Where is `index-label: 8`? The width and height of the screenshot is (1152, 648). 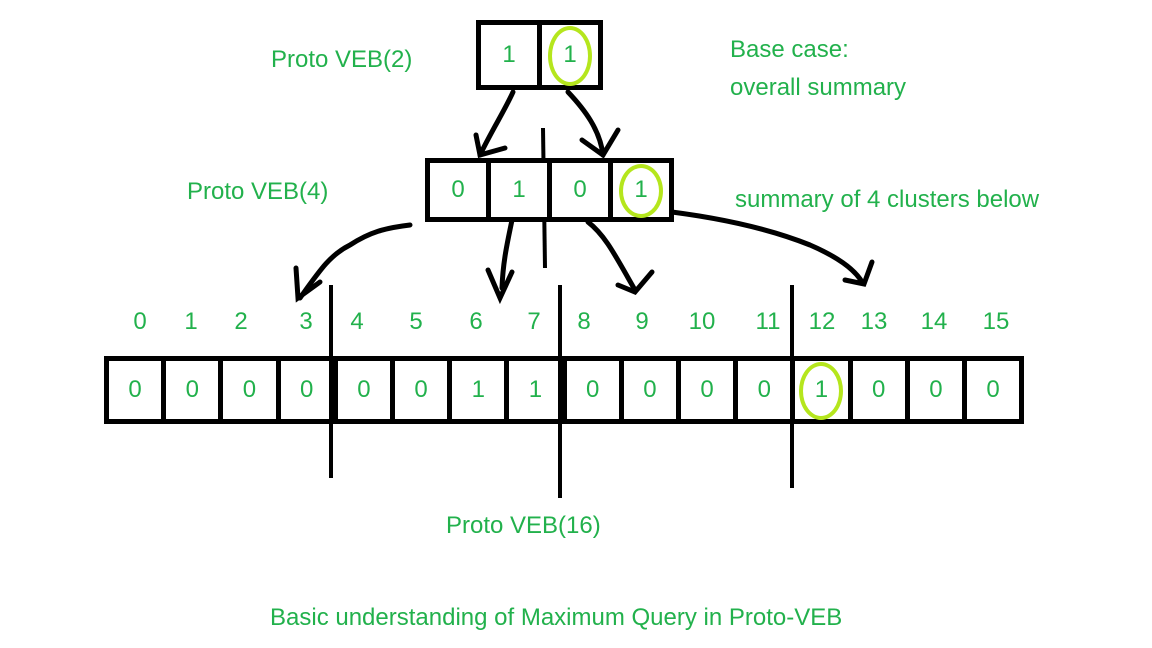 index-label: 8 is located at coordinates (584, 321).